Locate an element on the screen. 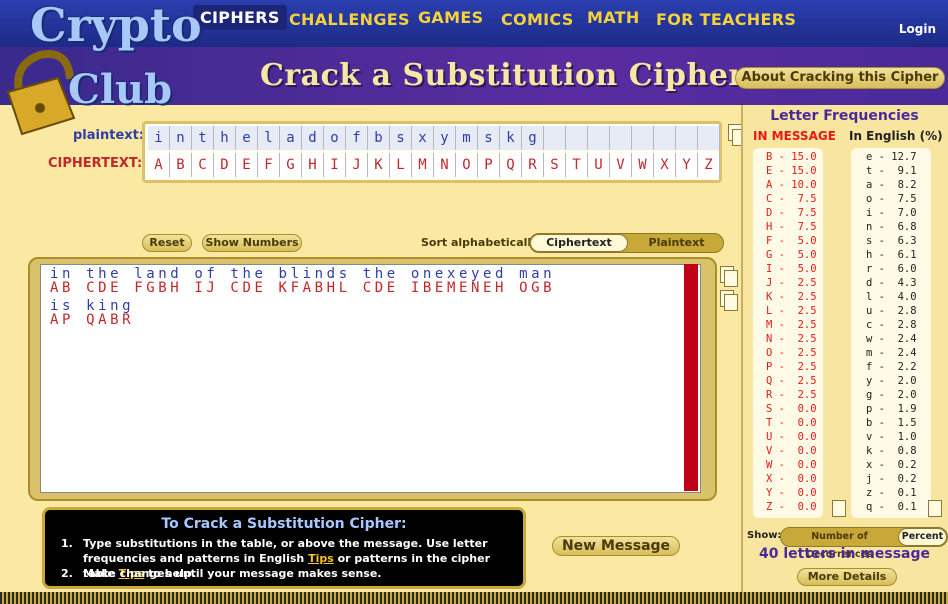  english-frequency-row: z - 0.1 is located at coordinates (891, 493).